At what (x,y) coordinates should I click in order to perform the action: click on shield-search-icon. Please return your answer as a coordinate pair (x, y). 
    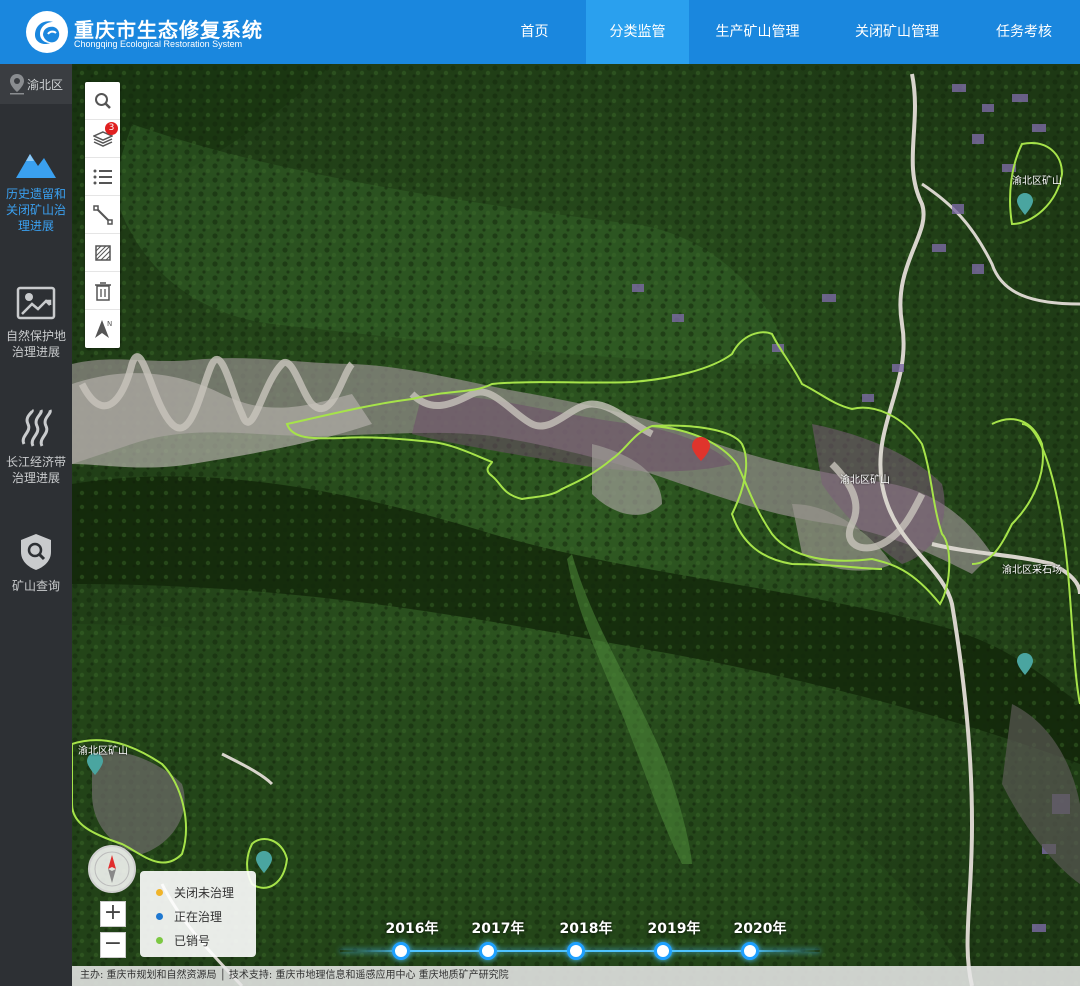
    Looking at the image, I should click on (36, 552).